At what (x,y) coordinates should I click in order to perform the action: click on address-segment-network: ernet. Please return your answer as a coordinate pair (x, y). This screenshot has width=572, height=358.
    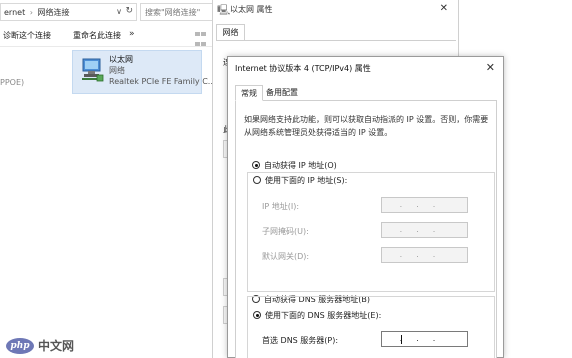
    Looking at the image, I should click on (14, 12).